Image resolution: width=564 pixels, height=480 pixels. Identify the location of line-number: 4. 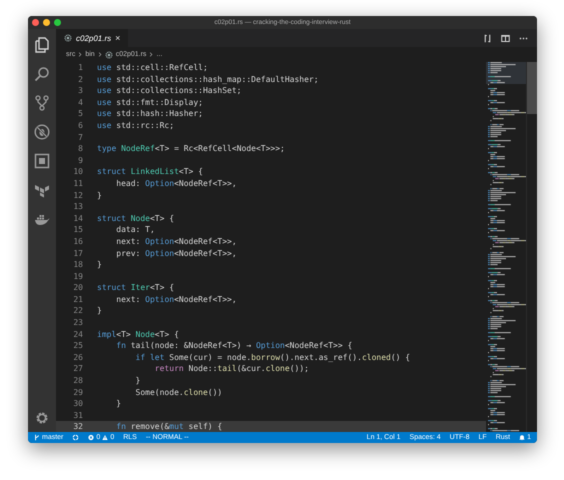
(80, 102).